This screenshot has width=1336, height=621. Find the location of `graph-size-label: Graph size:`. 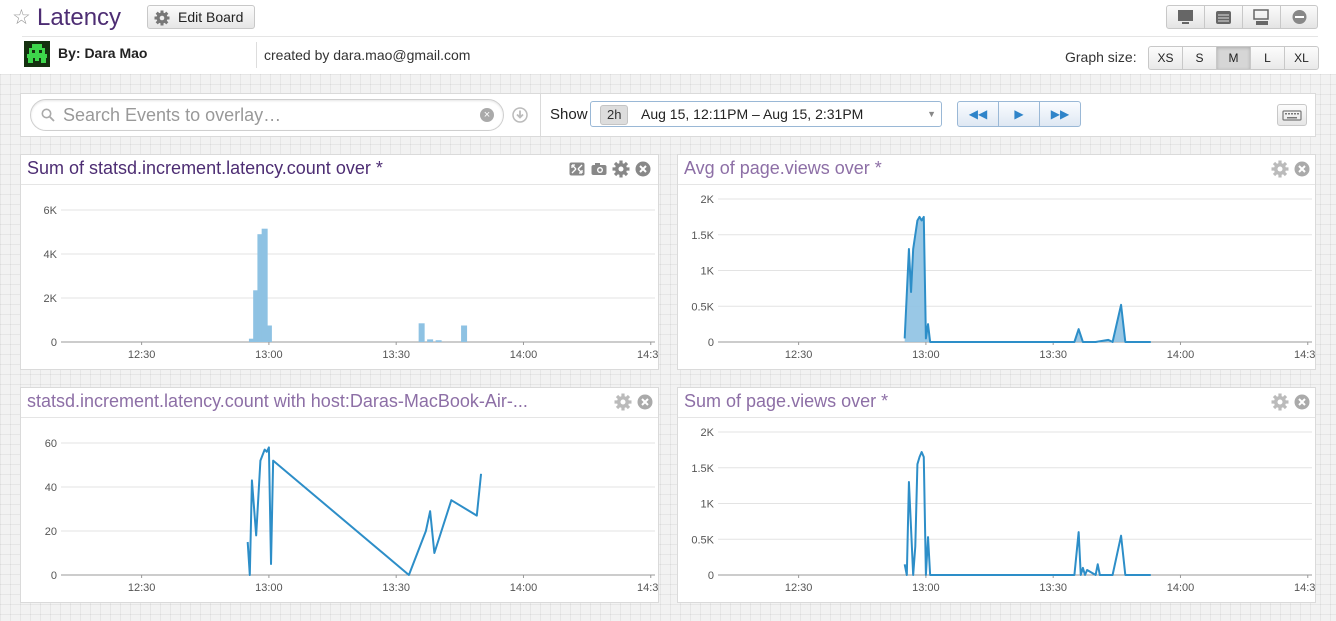

graph-size-label: Graph size: is located at coordinates (1101, 57).